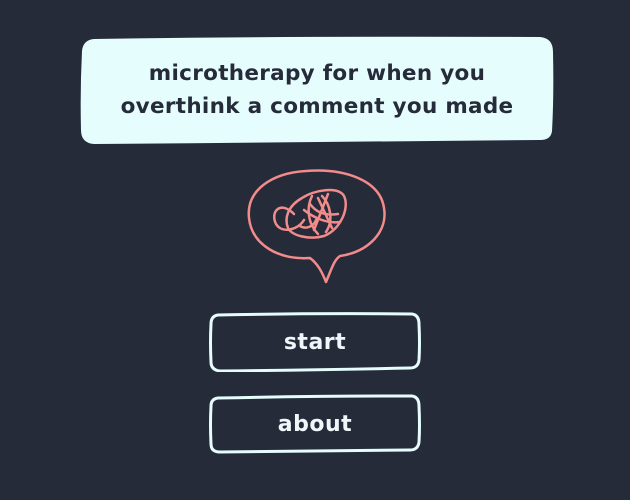 The height and width of the screenshot is (500, 630). I want to click on about-button: about, so click(315, 424).